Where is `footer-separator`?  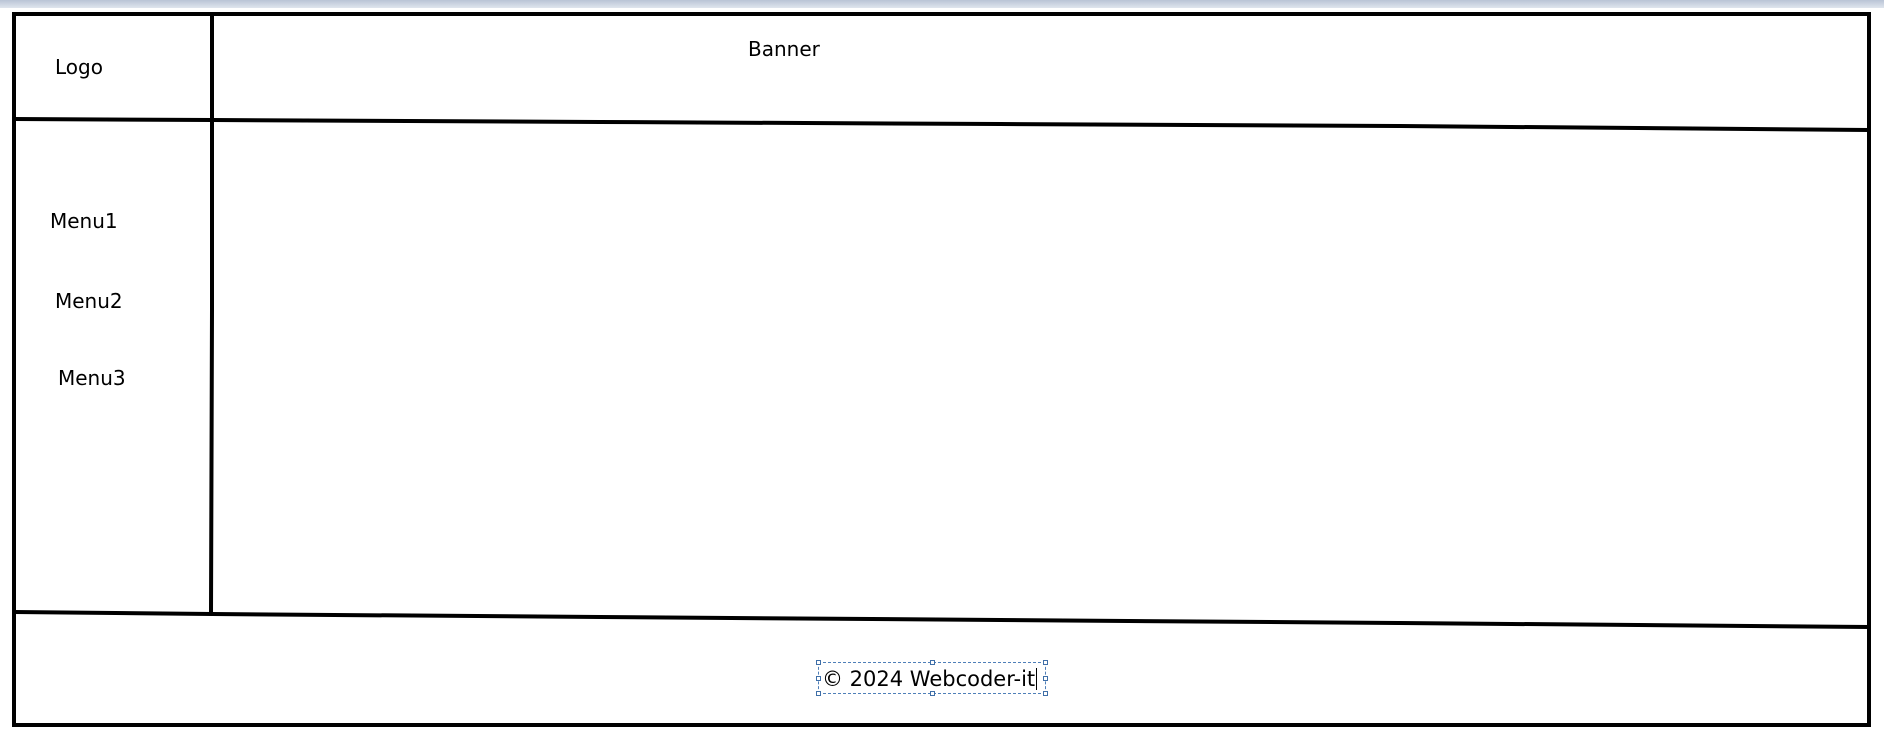
footer-separator is located at coordinates (941, 619).